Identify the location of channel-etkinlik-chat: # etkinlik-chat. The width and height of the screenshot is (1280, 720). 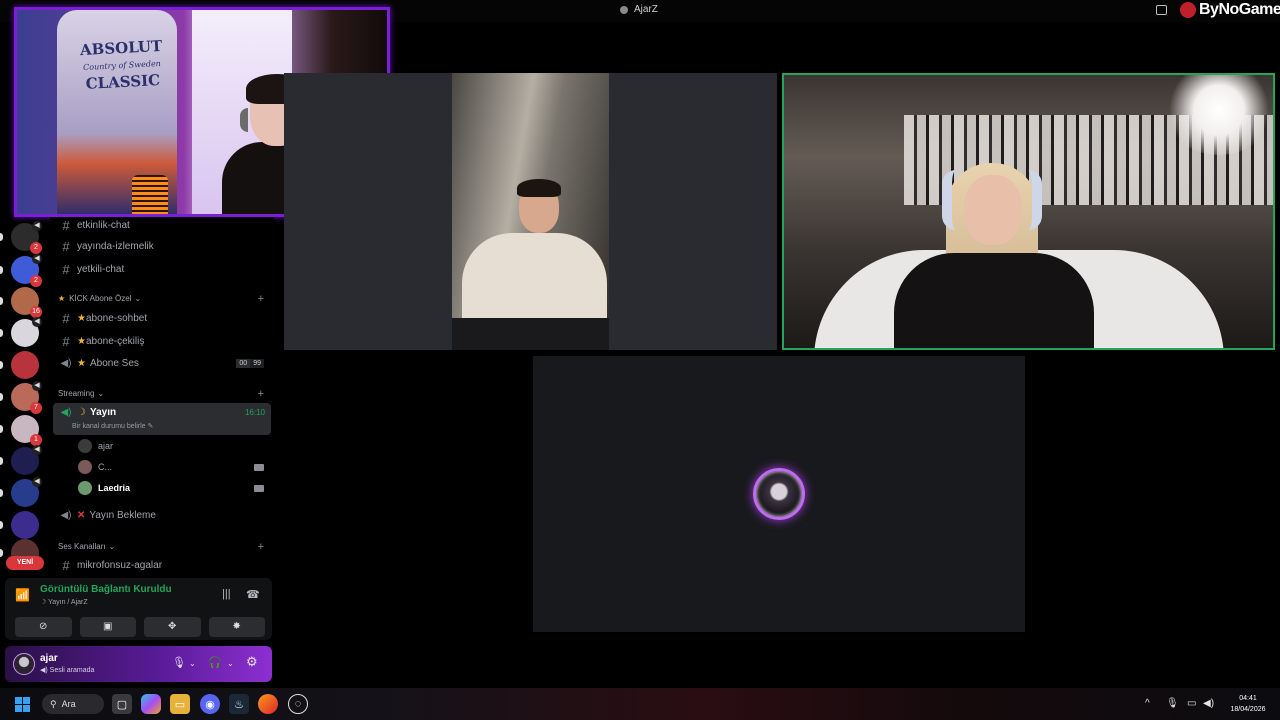
(164, 225).